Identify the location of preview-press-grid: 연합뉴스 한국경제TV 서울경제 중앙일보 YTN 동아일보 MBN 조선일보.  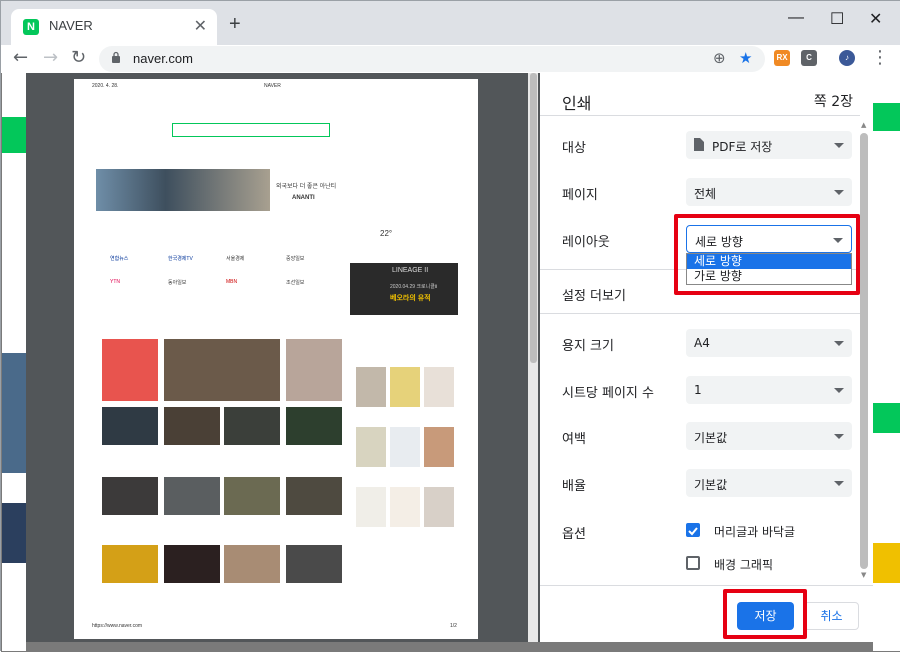
(207, 271).